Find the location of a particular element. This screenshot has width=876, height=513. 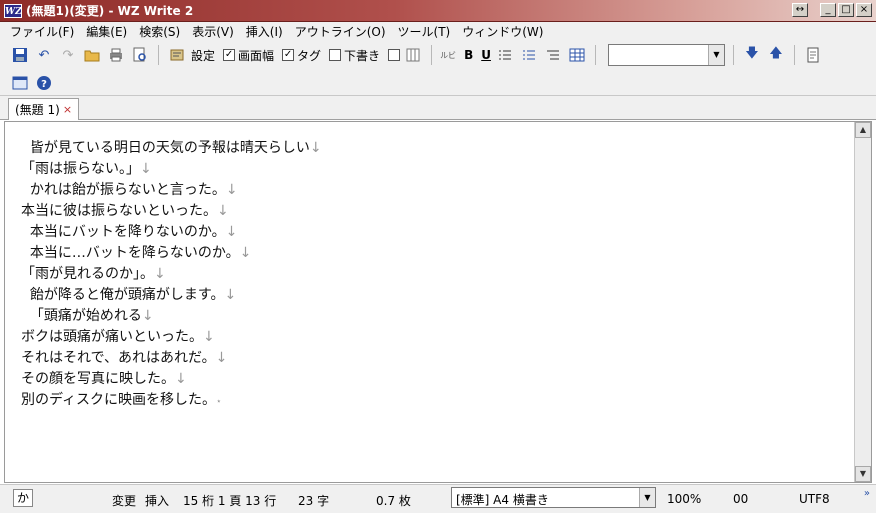

column-layout-icon is located at coordinates (413, 55).